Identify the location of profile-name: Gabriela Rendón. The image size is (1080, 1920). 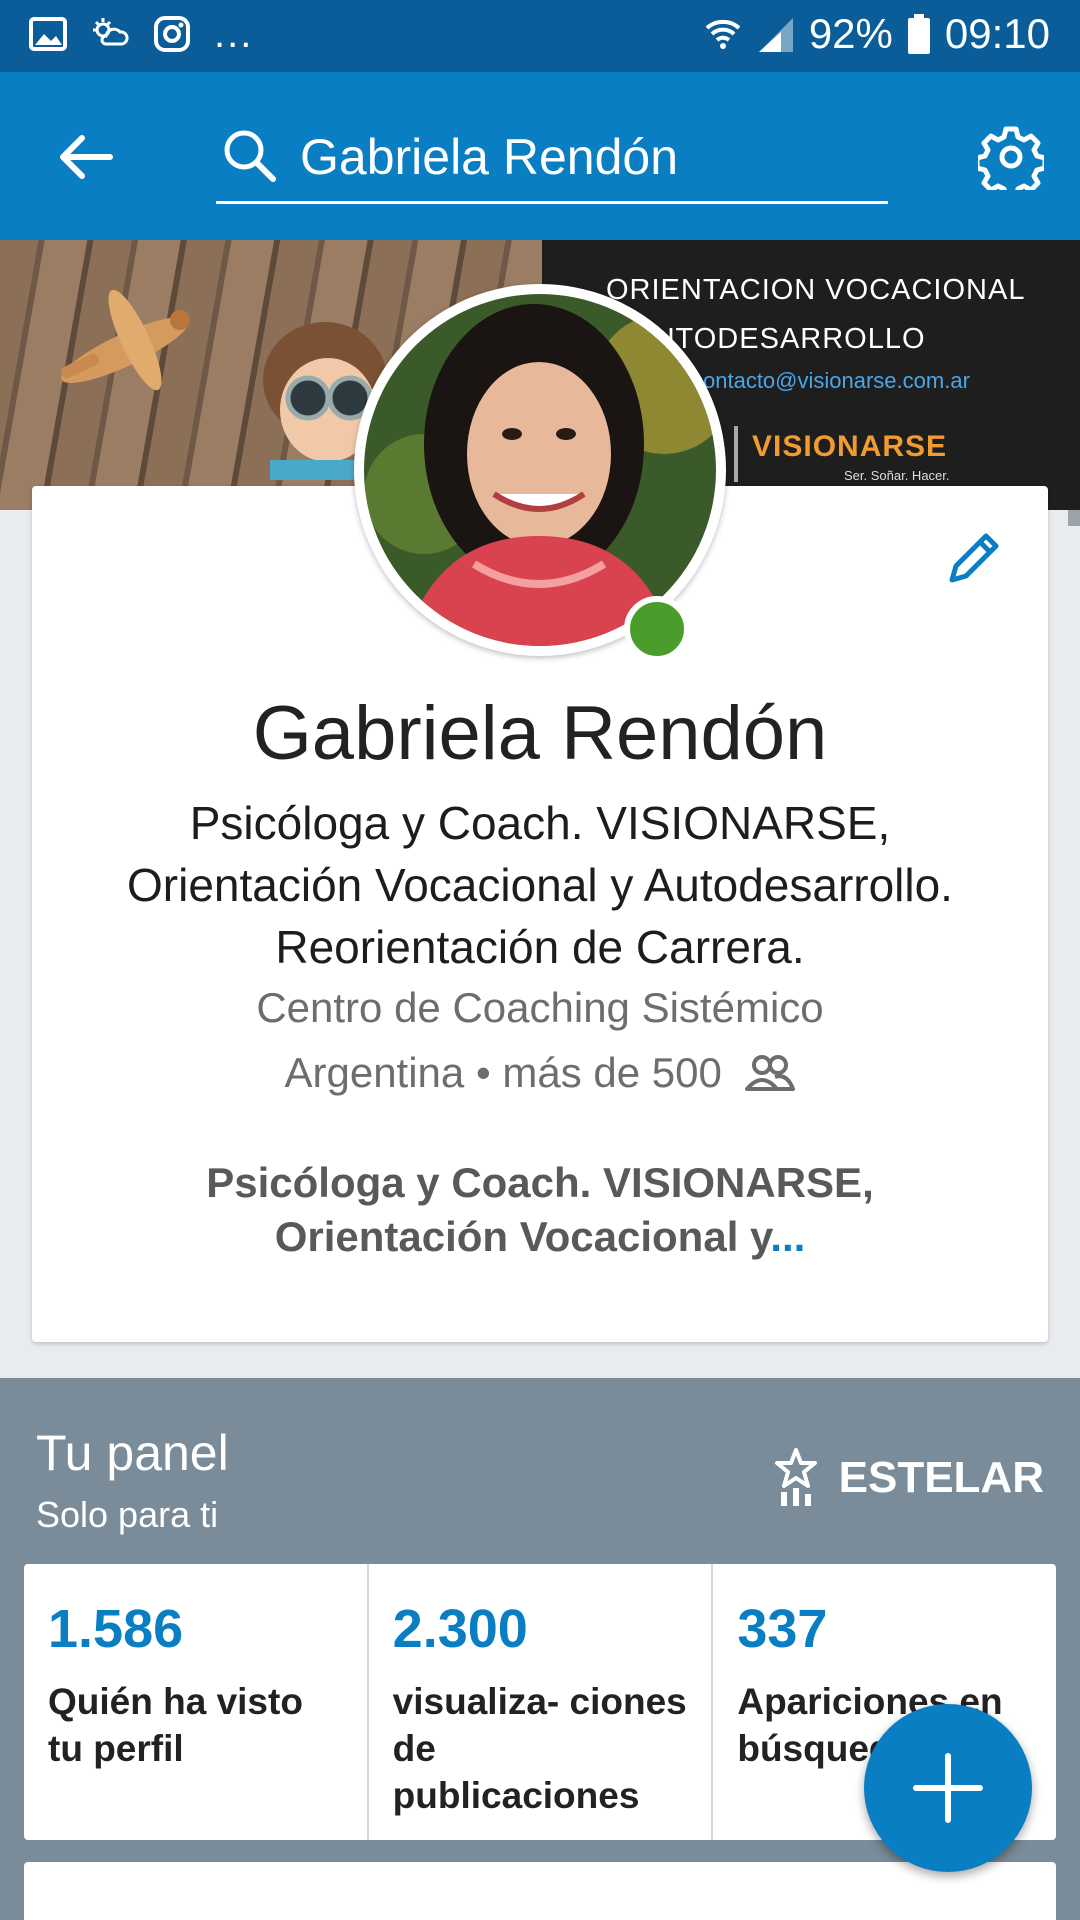
(540, 733).